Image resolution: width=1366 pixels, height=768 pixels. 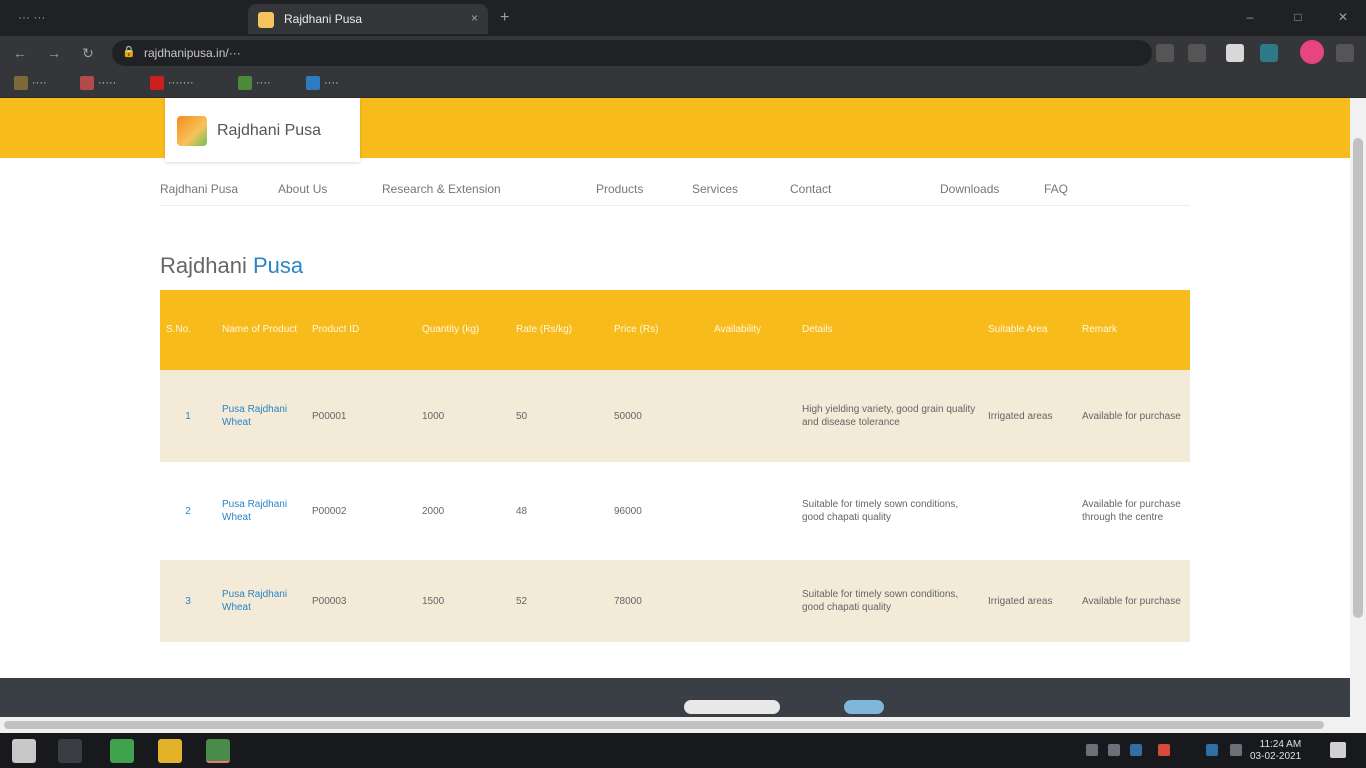 What do you see at coordinates (441, 189) in the screenshot?
I see `menu-item-research: Research & Extension` at bounding box center [441, 189].